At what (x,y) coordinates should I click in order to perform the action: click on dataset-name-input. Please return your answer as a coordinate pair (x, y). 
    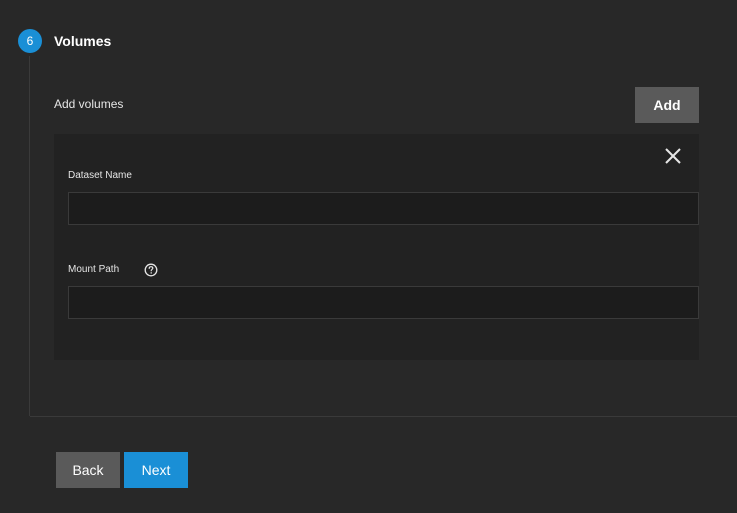
    Looking at the image, I should click on (383, 208).